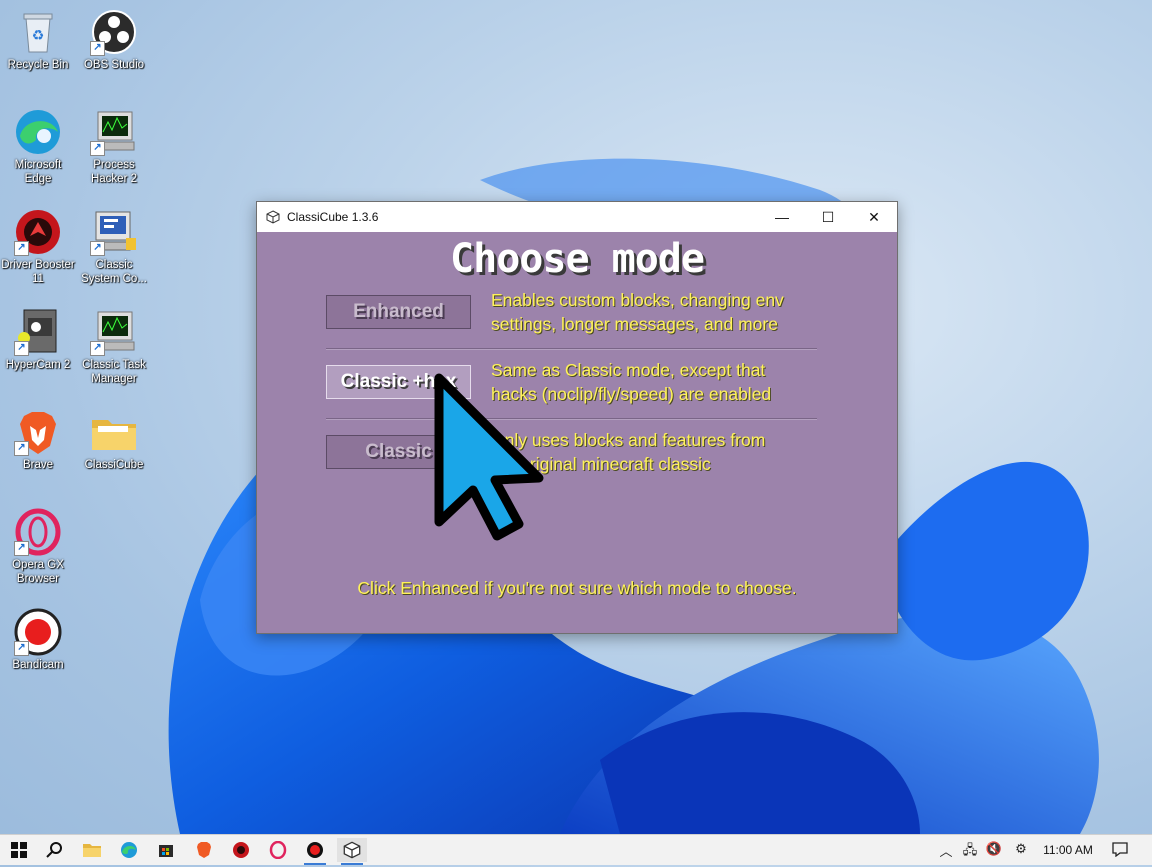  I want to click on desktop-icon-recycle-bin: ♻ Recycle Bin, so click(38, 40).